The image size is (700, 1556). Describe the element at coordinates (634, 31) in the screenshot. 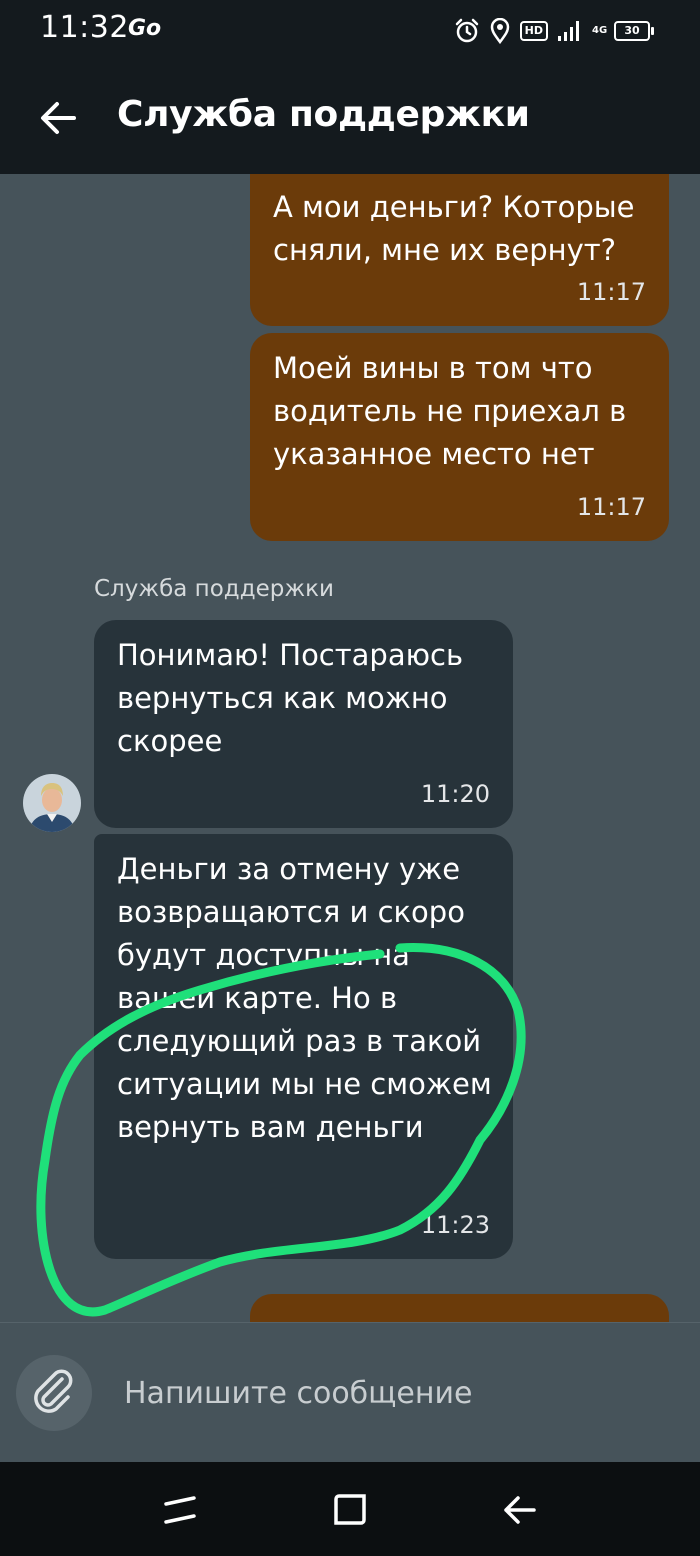

I see `battery-icon: 30` at that location.